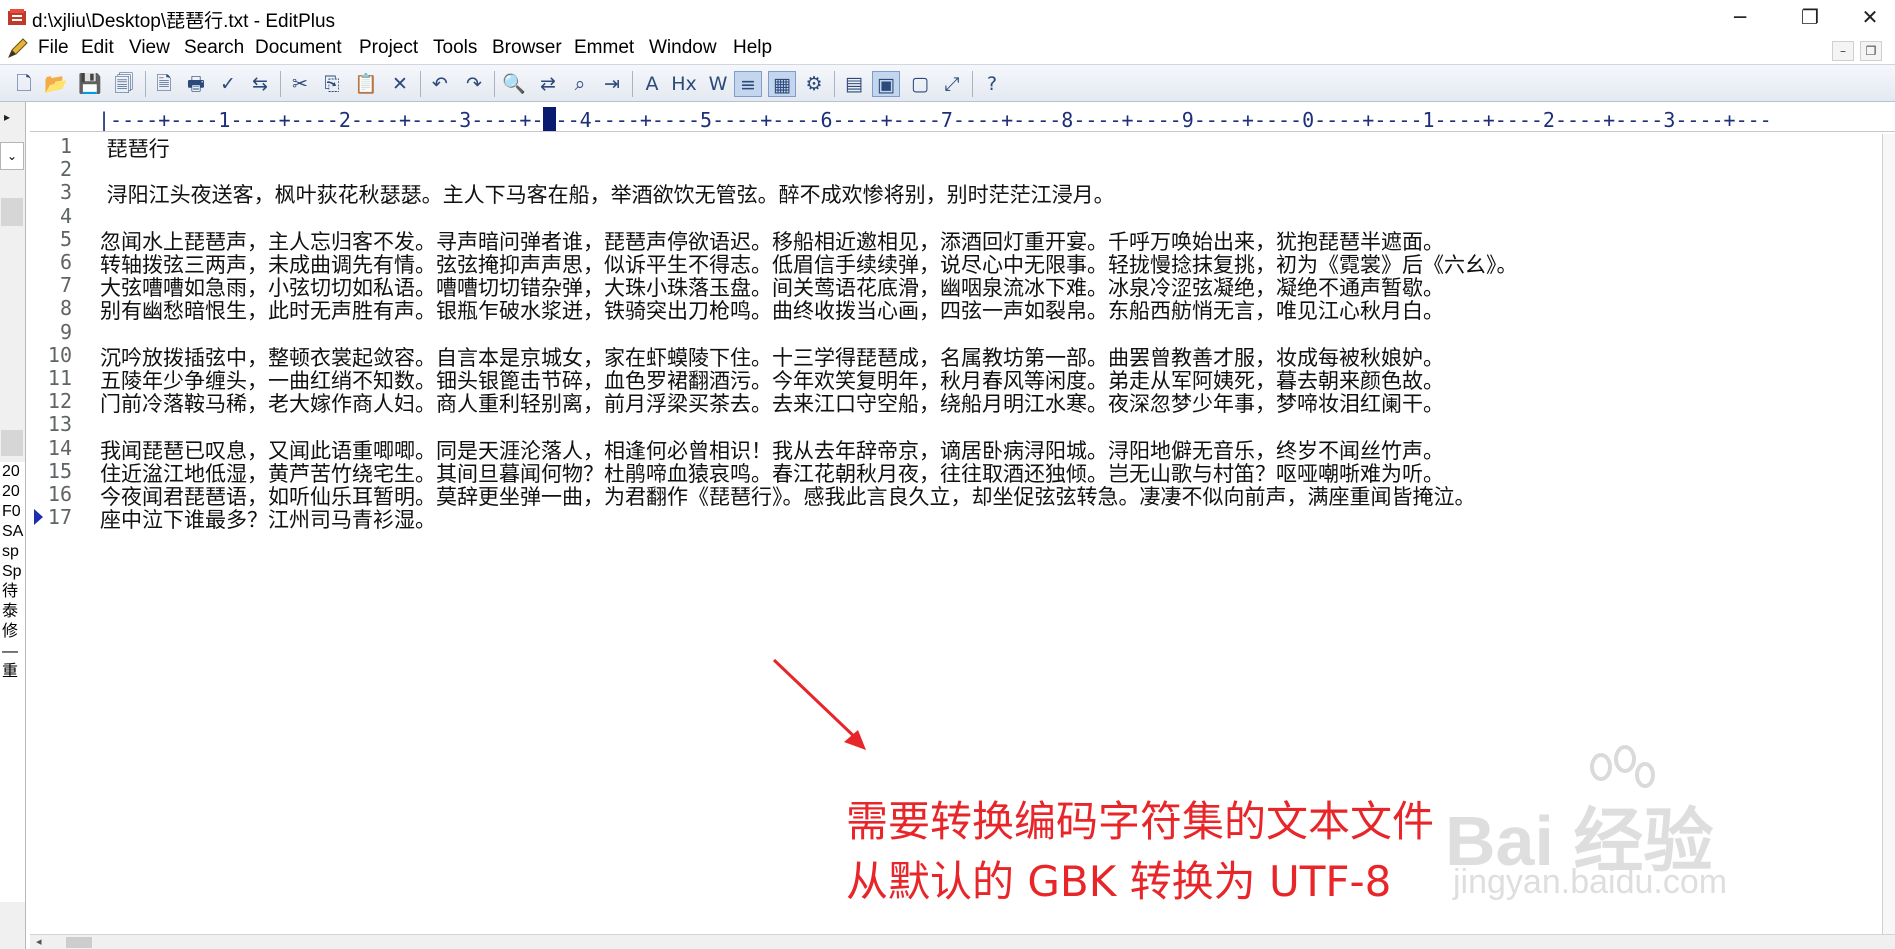 The image size is (1895, 949). I want to click on file-list-item: 待, so click(12, 592).